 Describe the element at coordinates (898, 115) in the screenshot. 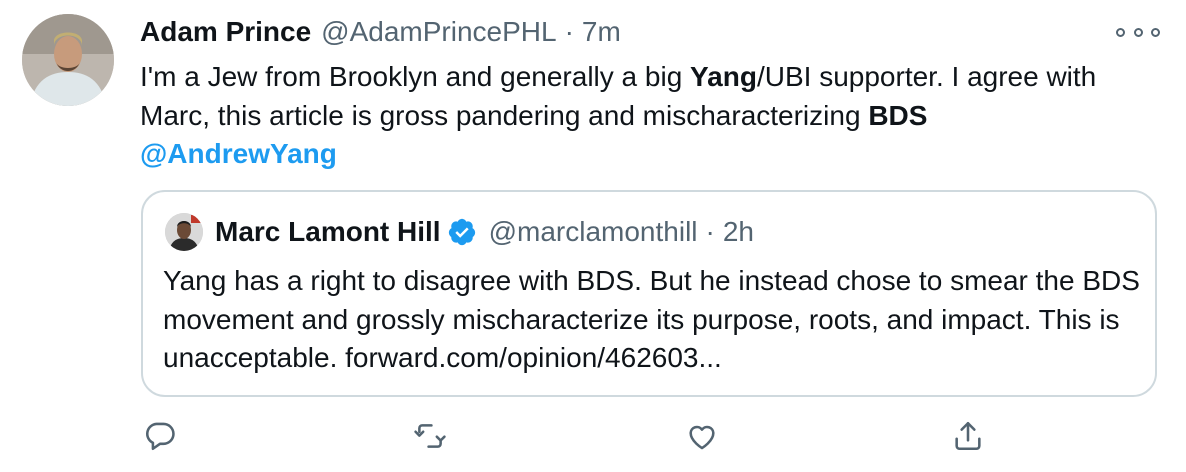

I see `tweet-text-bold: BDS` at that location.